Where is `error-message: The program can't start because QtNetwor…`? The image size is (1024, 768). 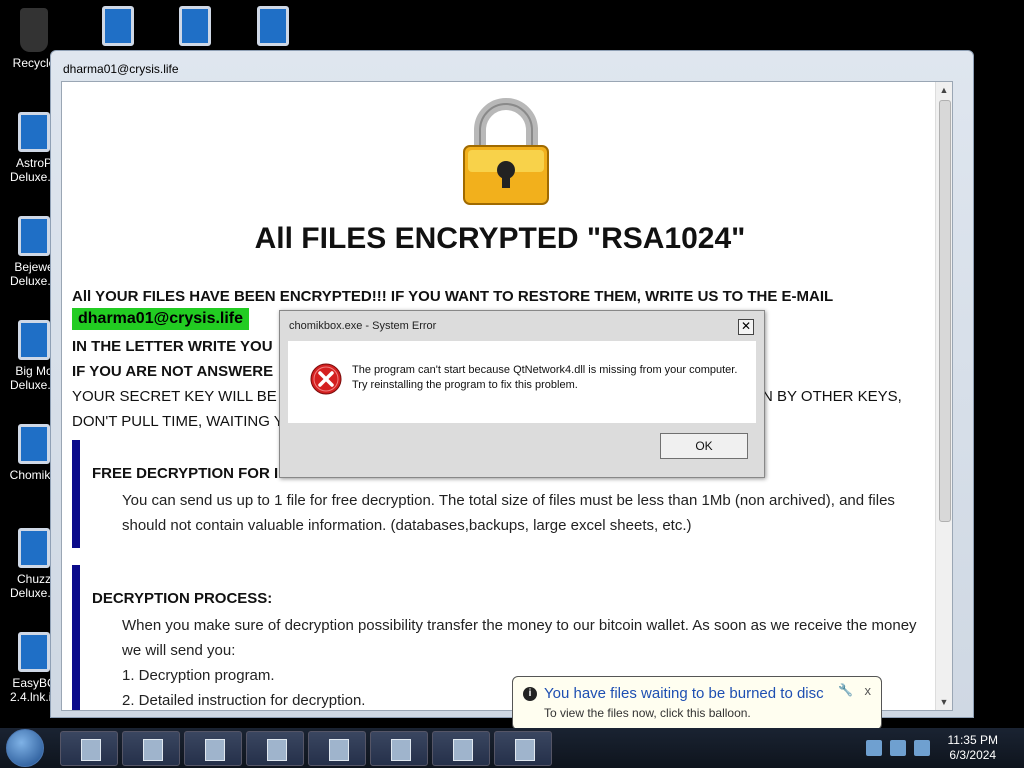 error-message: The program can't start because QtNetwor… is located at coordinates (545, 377).